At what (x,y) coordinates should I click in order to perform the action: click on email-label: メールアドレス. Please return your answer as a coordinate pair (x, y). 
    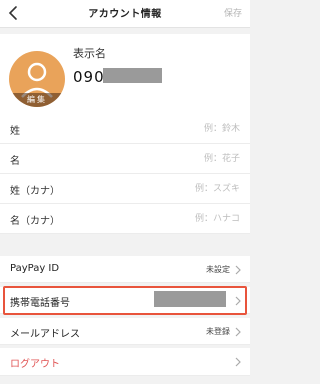
    Looking at the image, I should click on (45, 334).